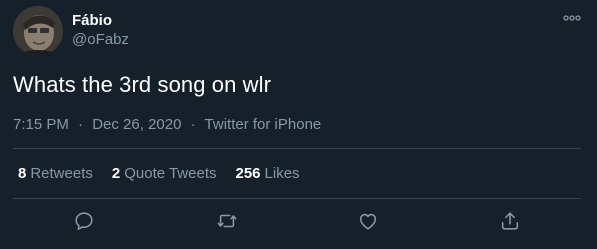 Image resolution: width=597 pixels, height=249 pixels. I want to click on more-horizontal-icon, so click(572, 18).